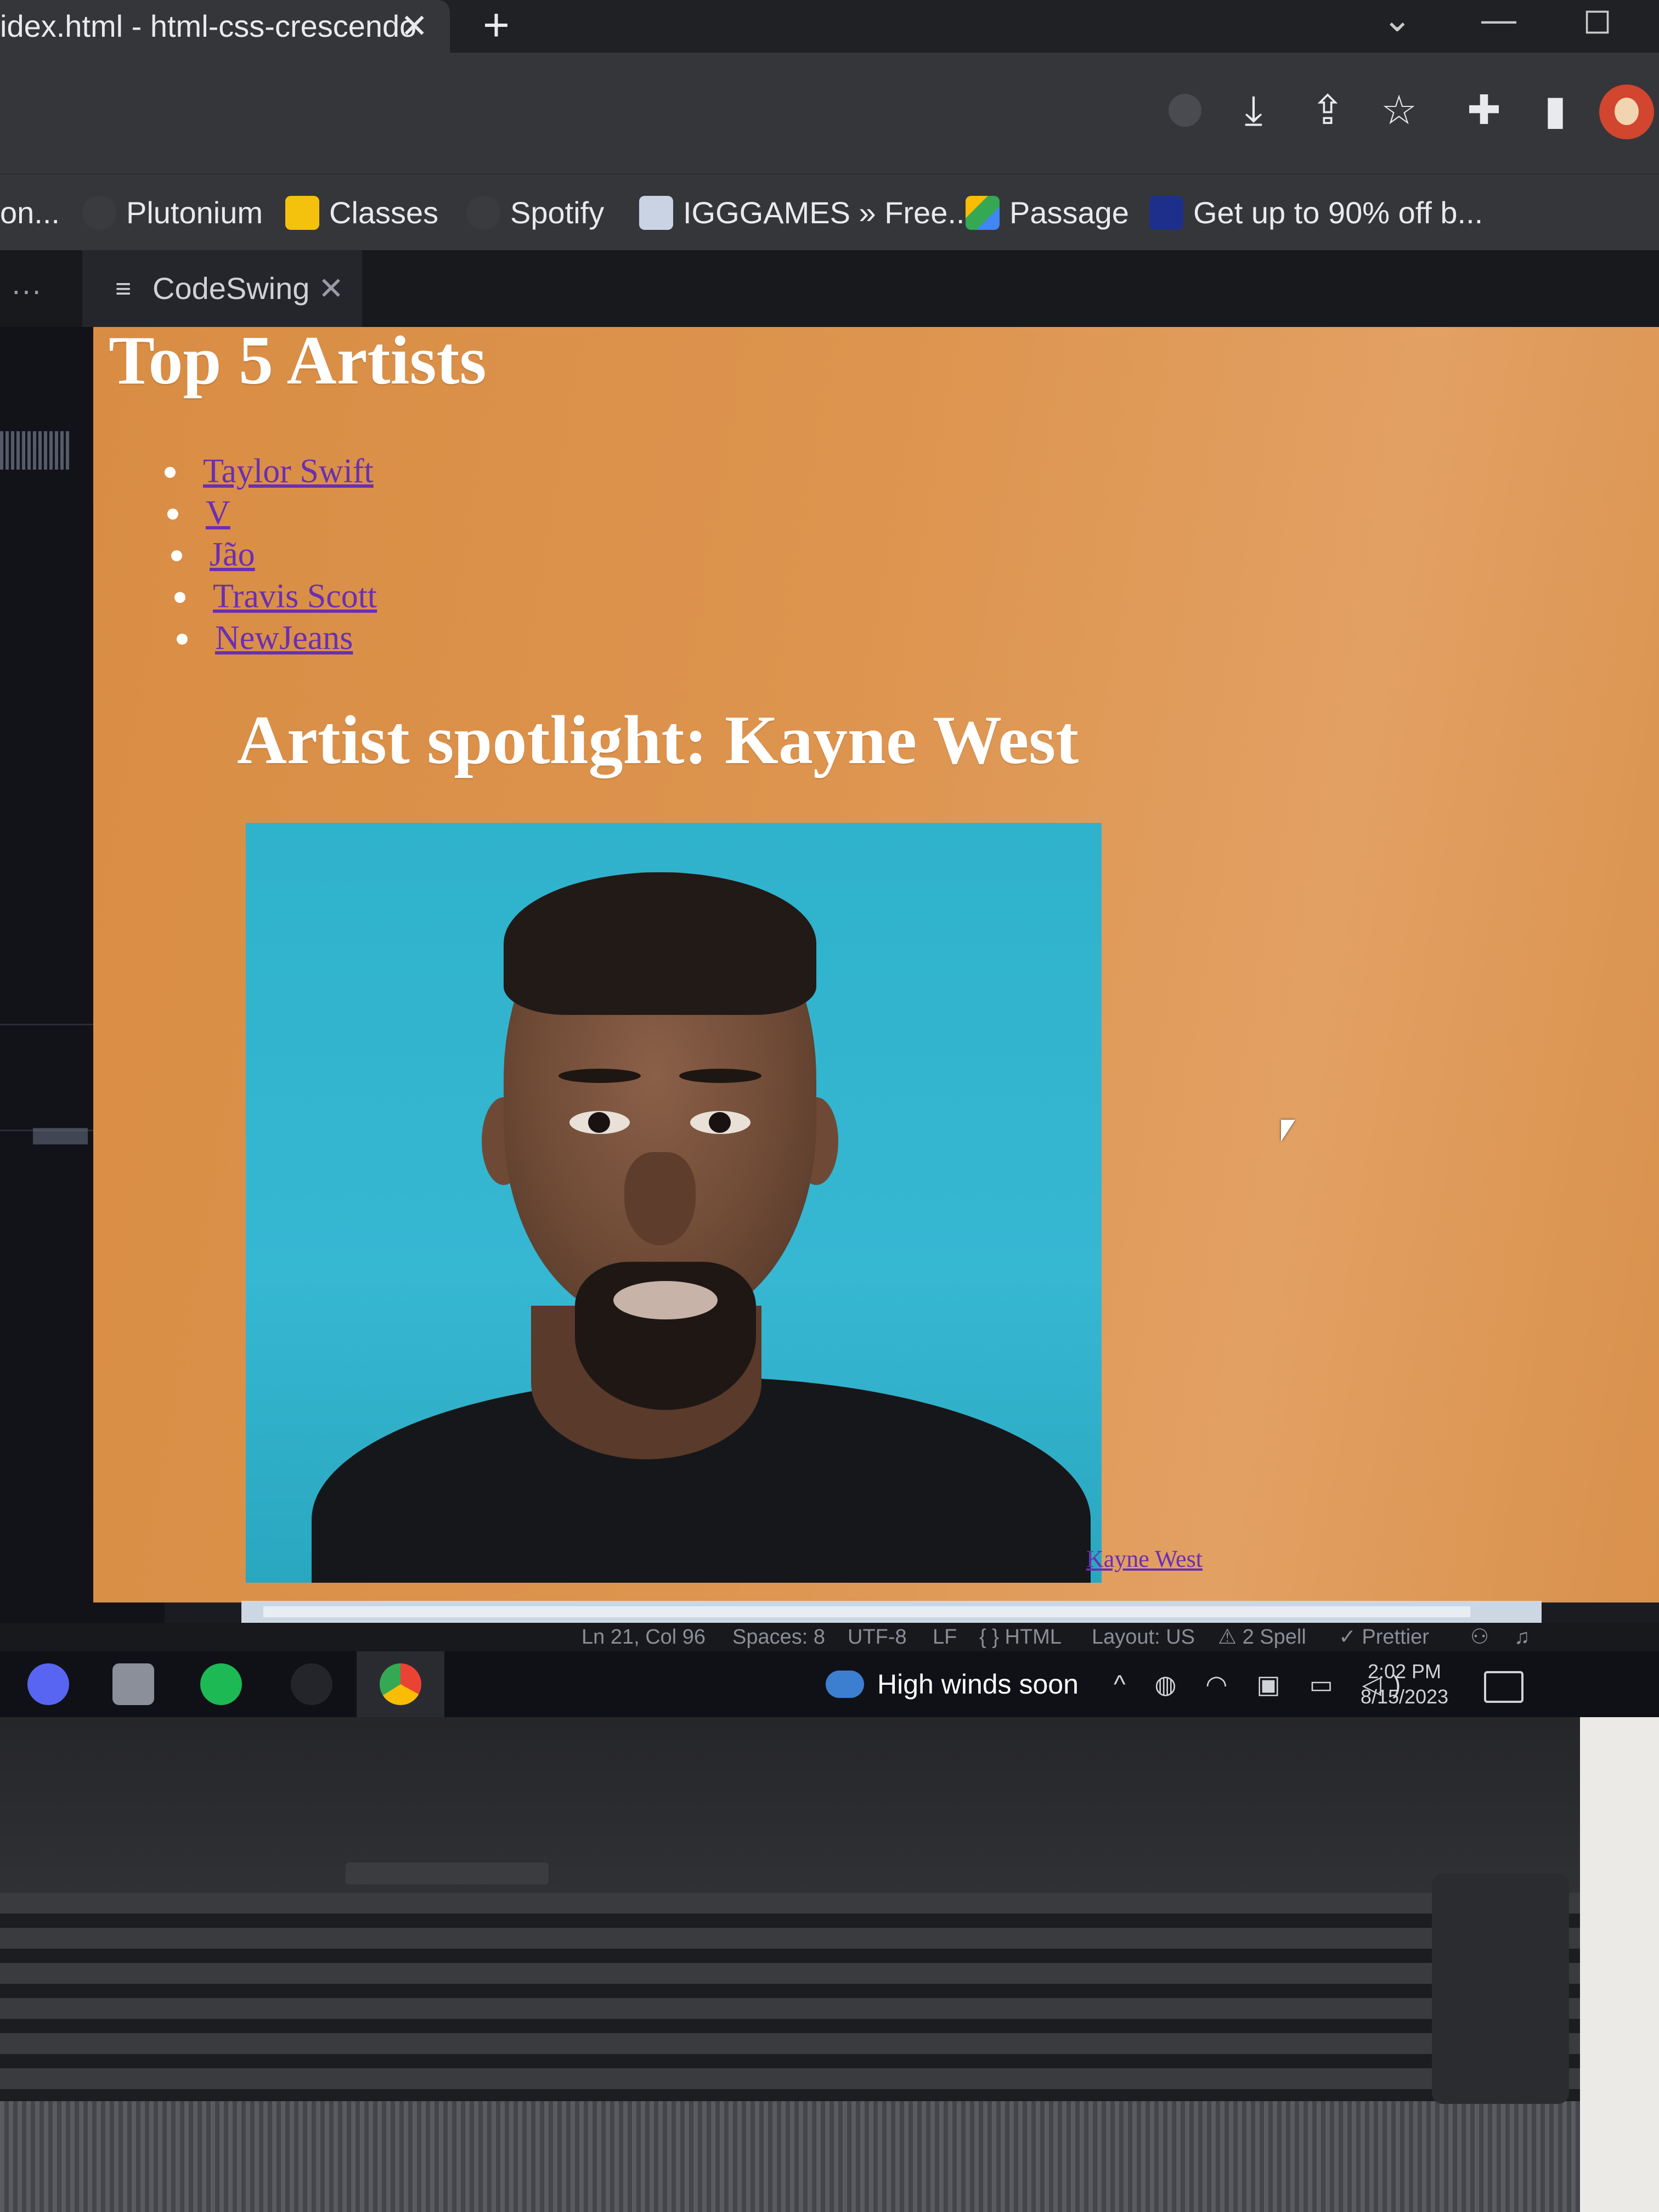 The image size is (1659, 2212). I want to click on language-mode: { } HTML, so click(1021, 1637).